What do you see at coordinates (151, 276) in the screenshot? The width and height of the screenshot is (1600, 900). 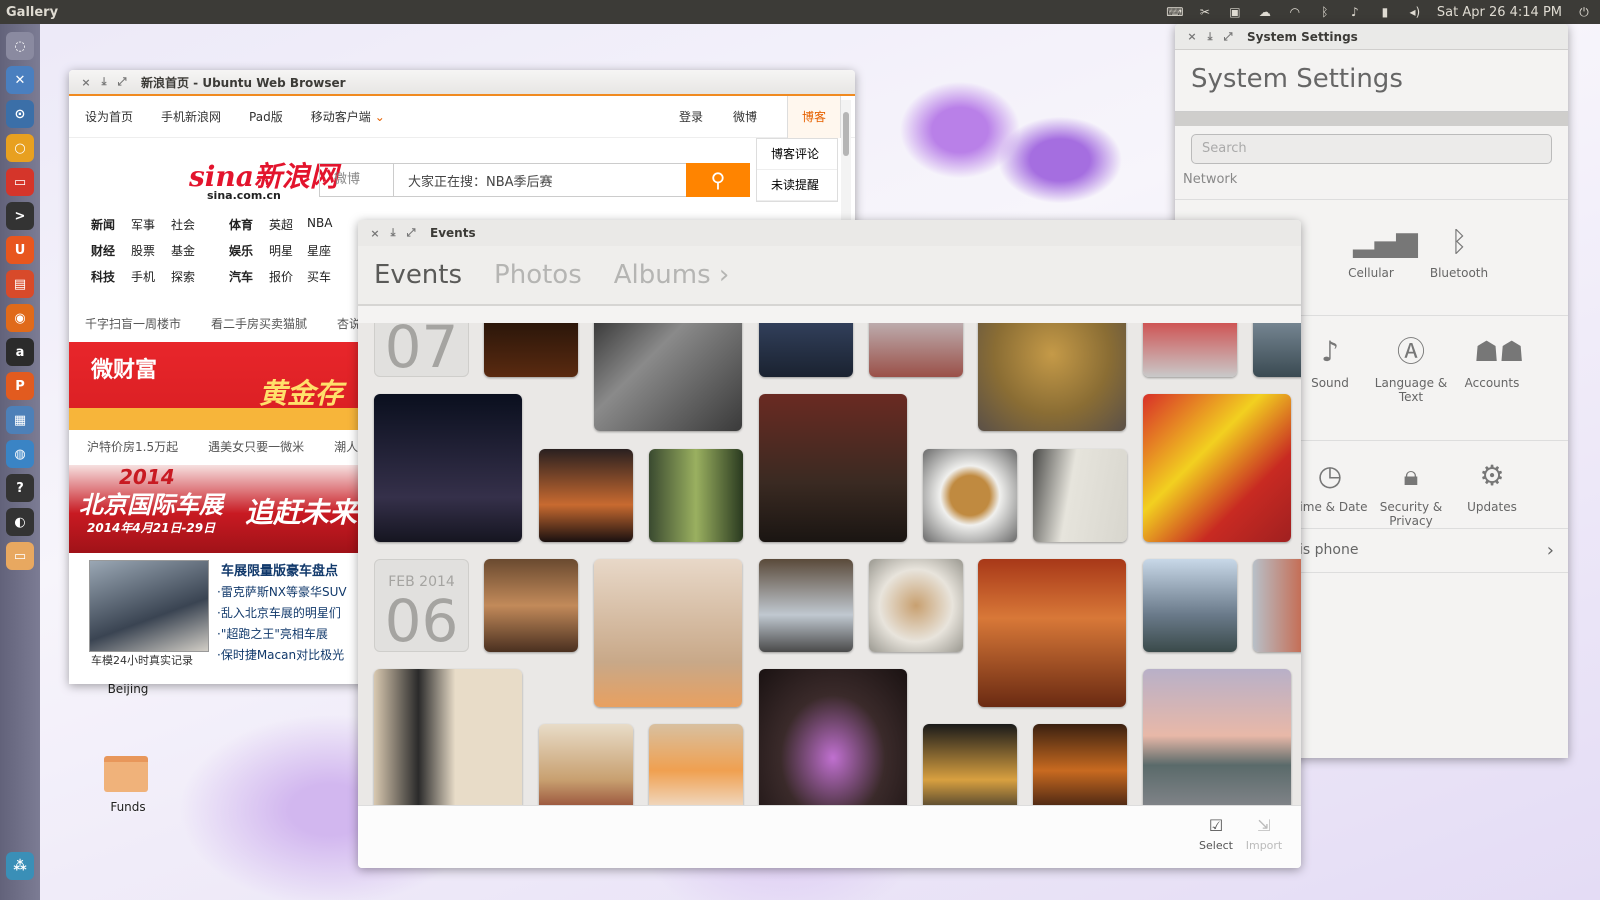 I see `category-link: 手机` at bounding box center [151, 276].